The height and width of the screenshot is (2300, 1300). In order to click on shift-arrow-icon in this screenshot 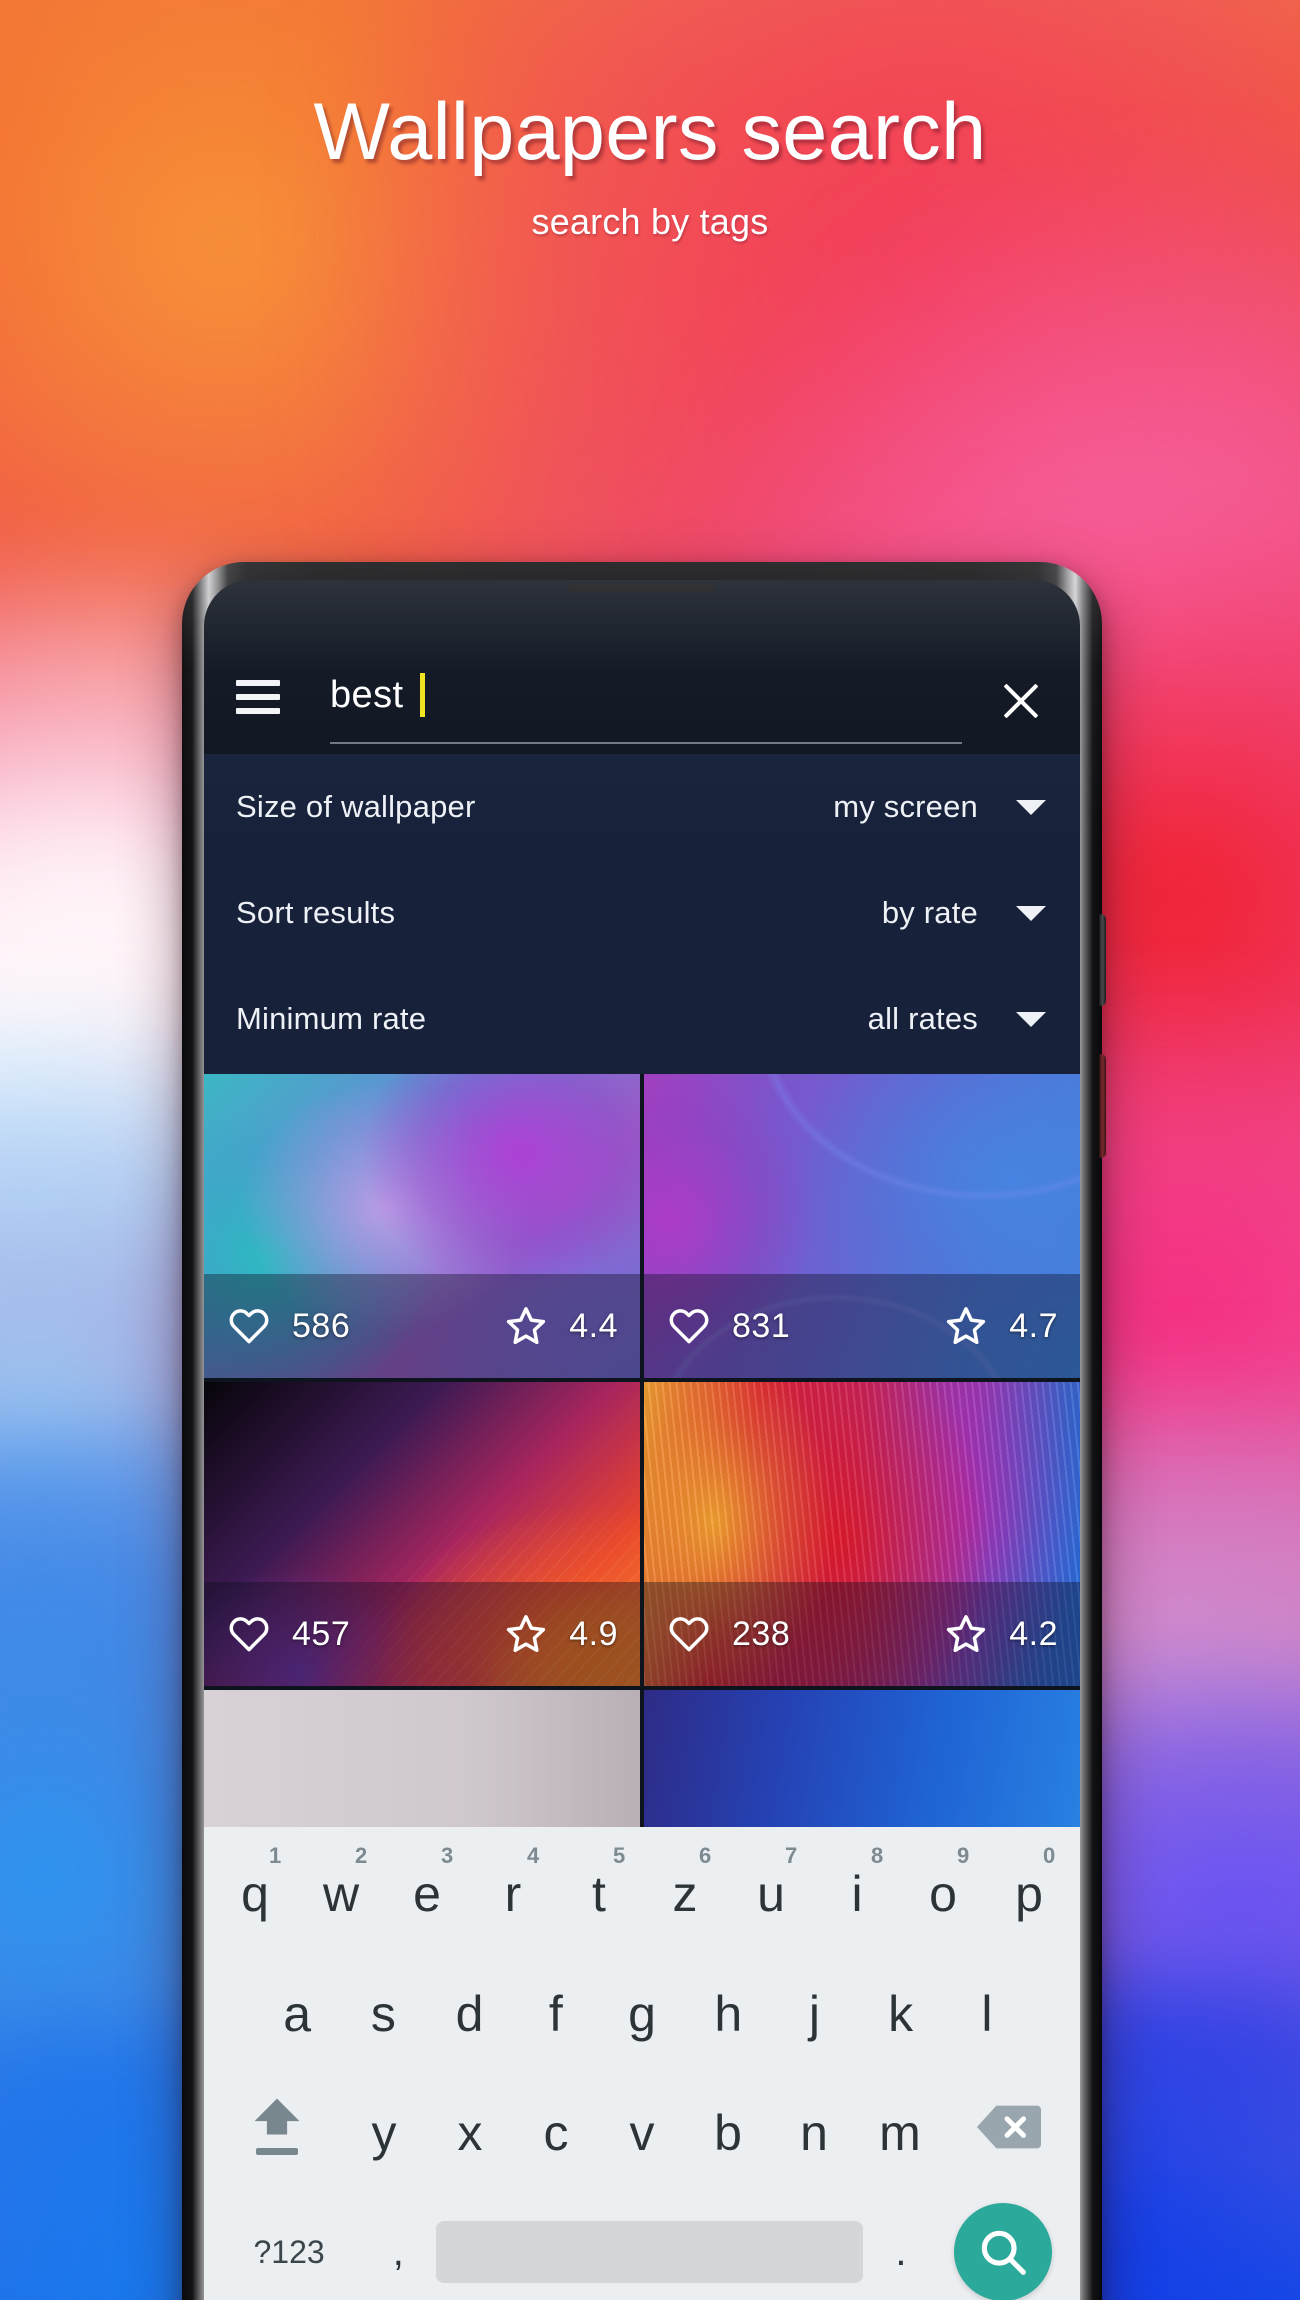, I will do `click(277, 2127)`.